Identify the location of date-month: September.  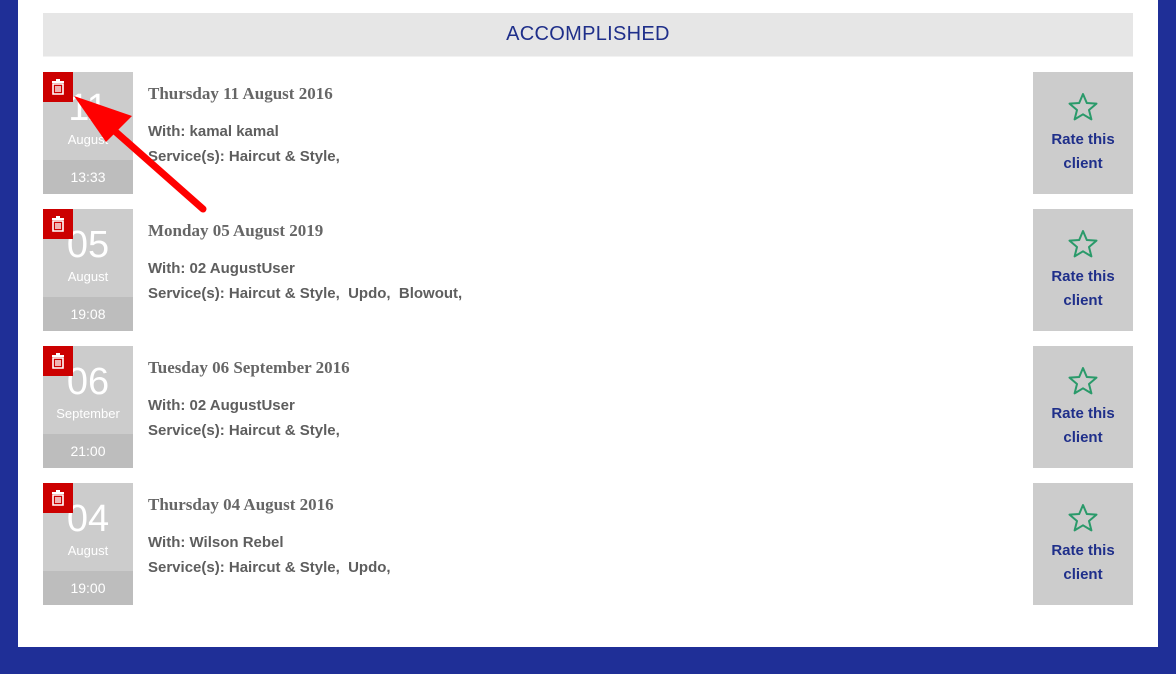
(88, 413).